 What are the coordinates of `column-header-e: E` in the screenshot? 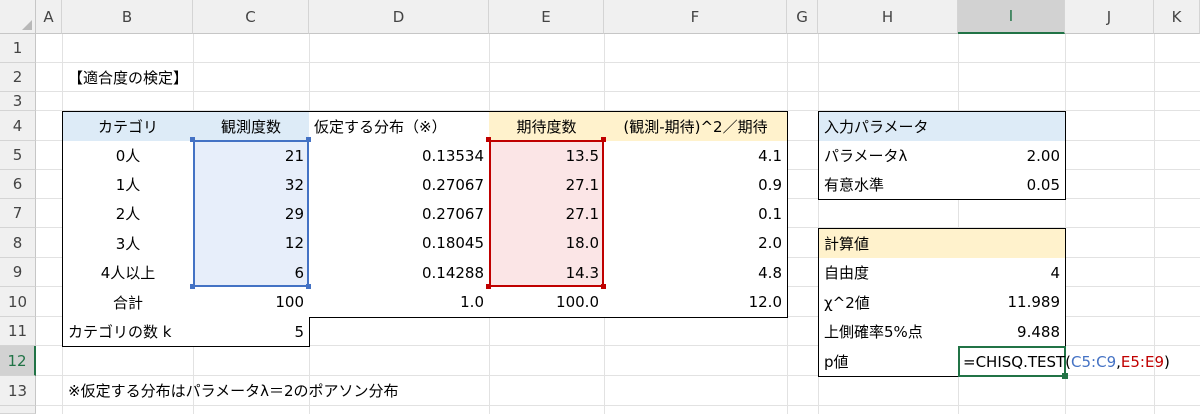 It's located at (546, 17).